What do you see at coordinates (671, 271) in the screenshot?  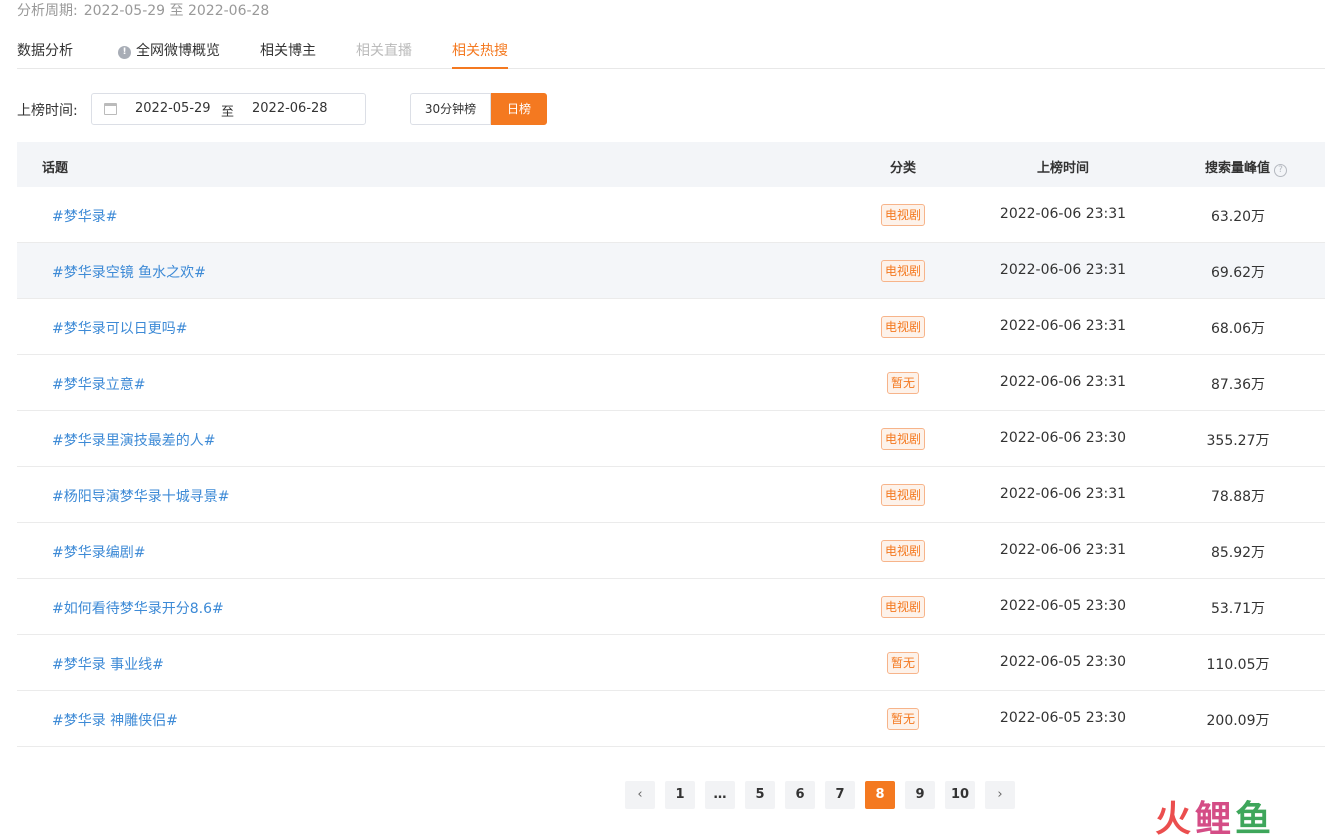 I see `table-row: #梦华录空镜 鱼水之欢# 电视剧 2022-06-06 23:31 69.62万` at bounding box center [671, 271].